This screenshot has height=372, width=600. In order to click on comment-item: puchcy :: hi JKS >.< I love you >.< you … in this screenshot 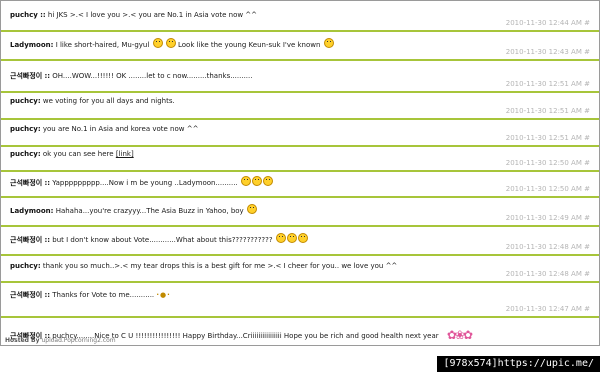, I will do `click(300, 16)`.